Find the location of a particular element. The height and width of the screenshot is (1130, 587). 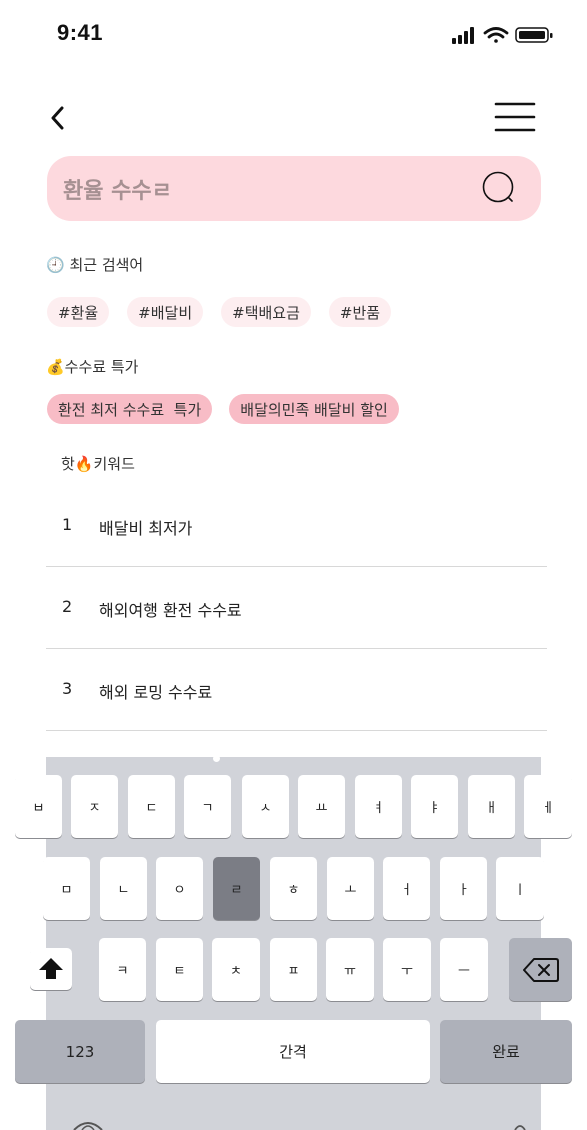

key: ㅅ is located at coordinates (265, 806).